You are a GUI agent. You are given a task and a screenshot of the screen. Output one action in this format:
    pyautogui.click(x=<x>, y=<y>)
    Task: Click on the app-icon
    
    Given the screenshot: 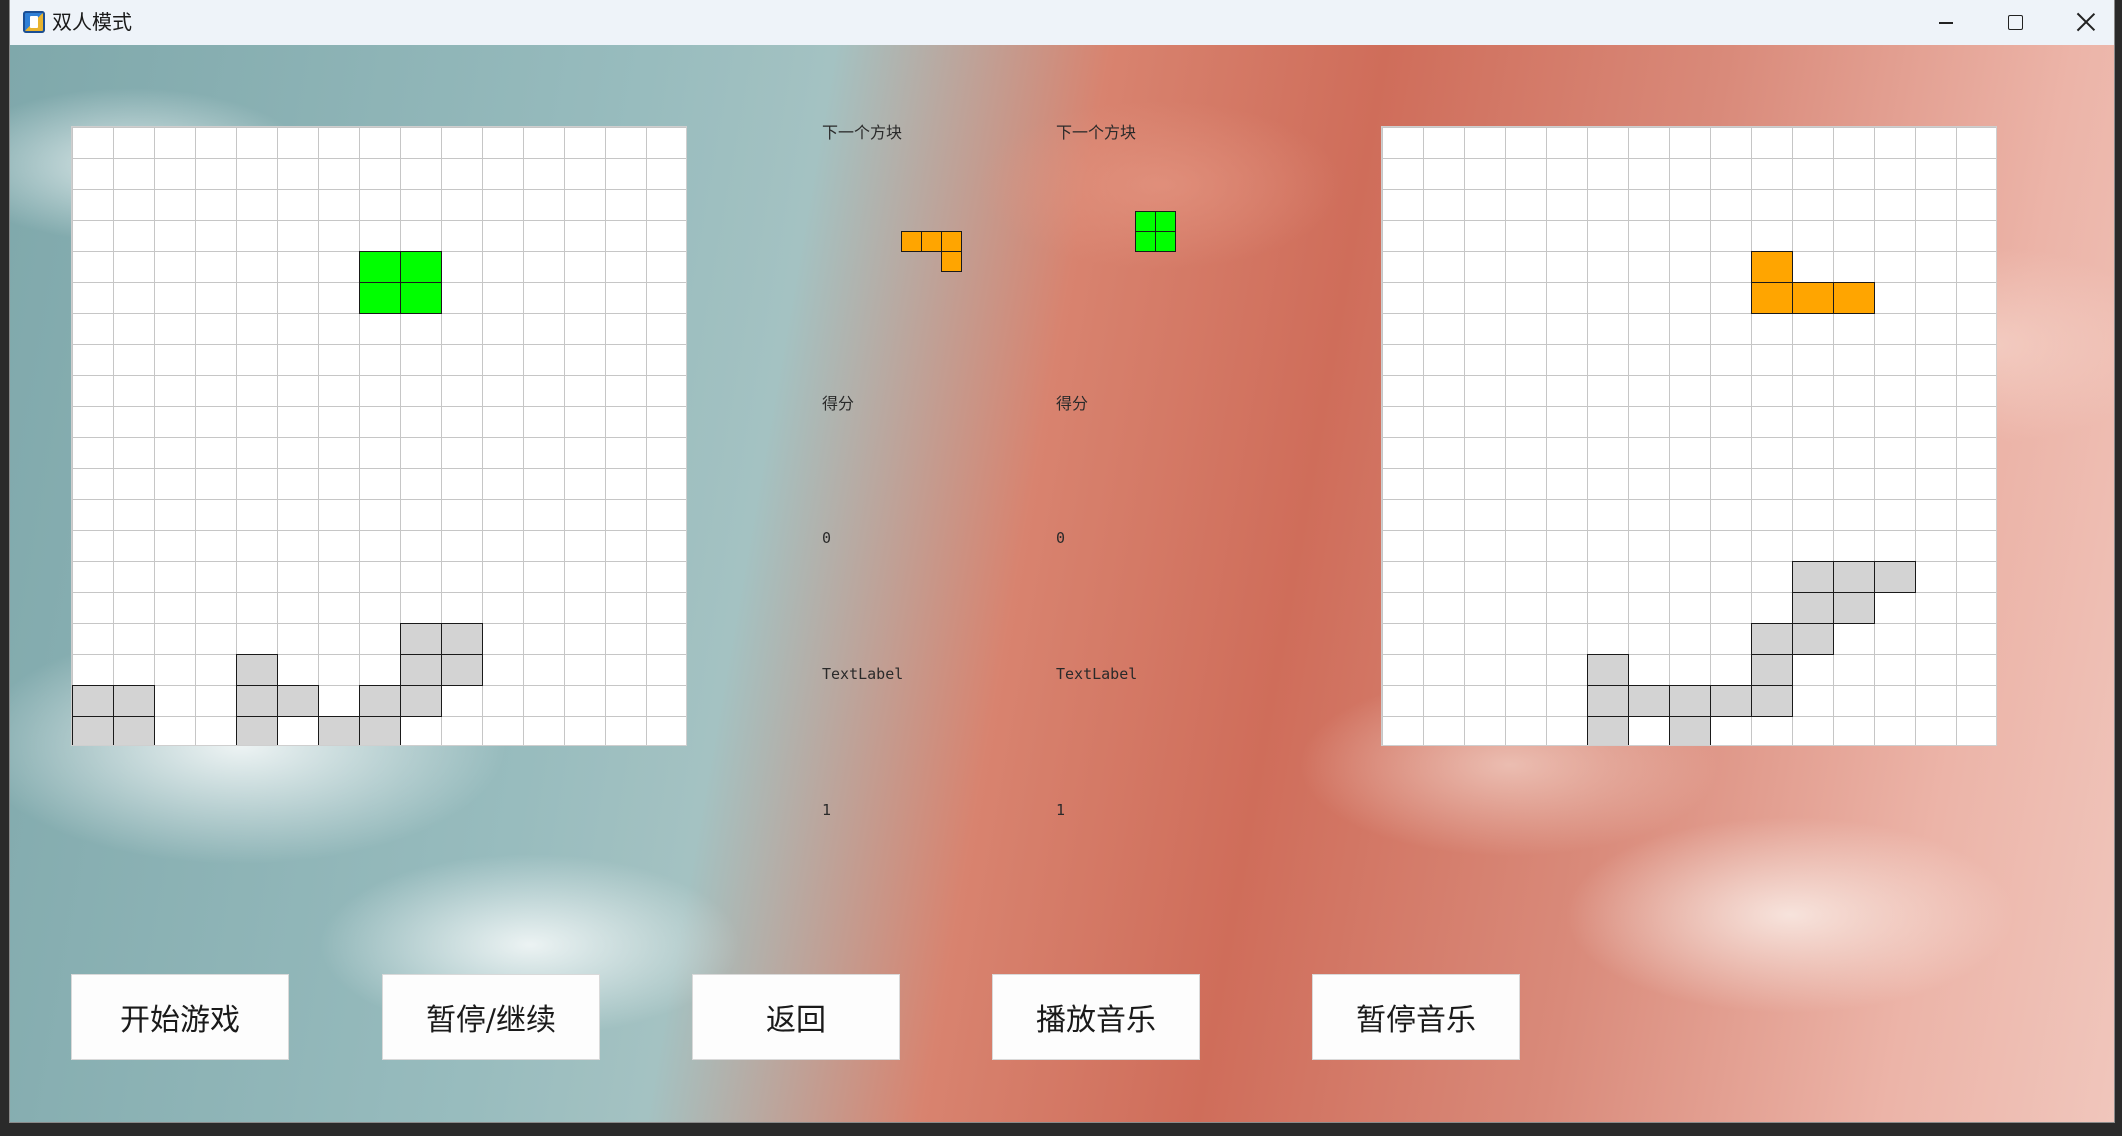 What is the action you would take?
    pyautogui.click(x=34, y=22)
    